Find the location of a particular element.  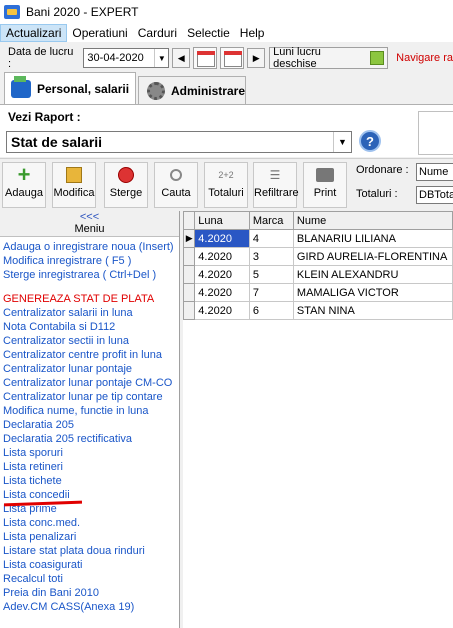

cell-nume: KLEIN ALEXANDRU is located at coordinates (372, 274).